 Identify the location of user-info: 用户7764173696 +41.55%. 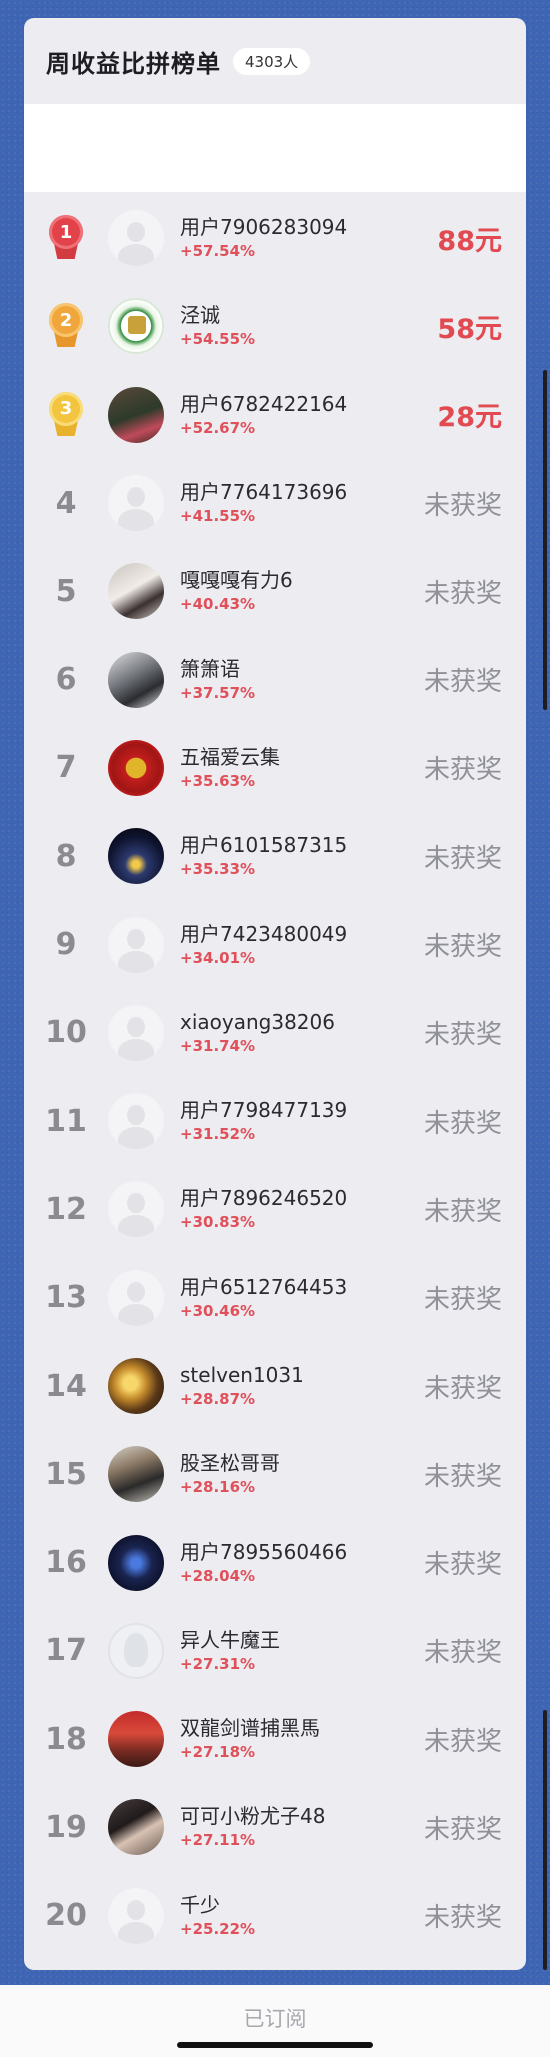
(293, 503).